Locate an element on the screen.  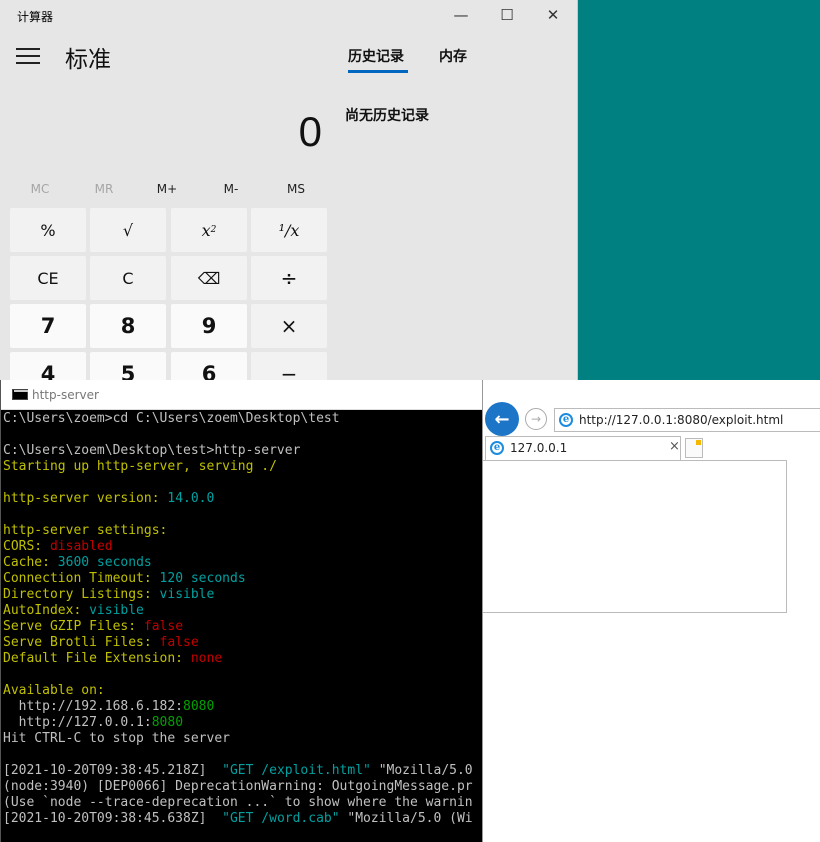
calculator-display: 0 is located at coordinates (310, 131).